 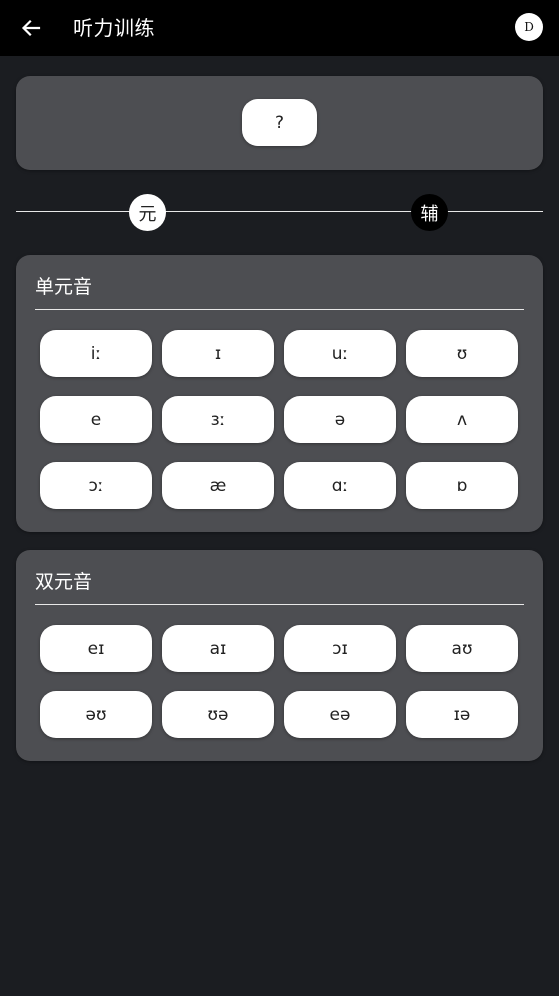 I want to click on arrow-left-icon, so click(x=31, y=28).